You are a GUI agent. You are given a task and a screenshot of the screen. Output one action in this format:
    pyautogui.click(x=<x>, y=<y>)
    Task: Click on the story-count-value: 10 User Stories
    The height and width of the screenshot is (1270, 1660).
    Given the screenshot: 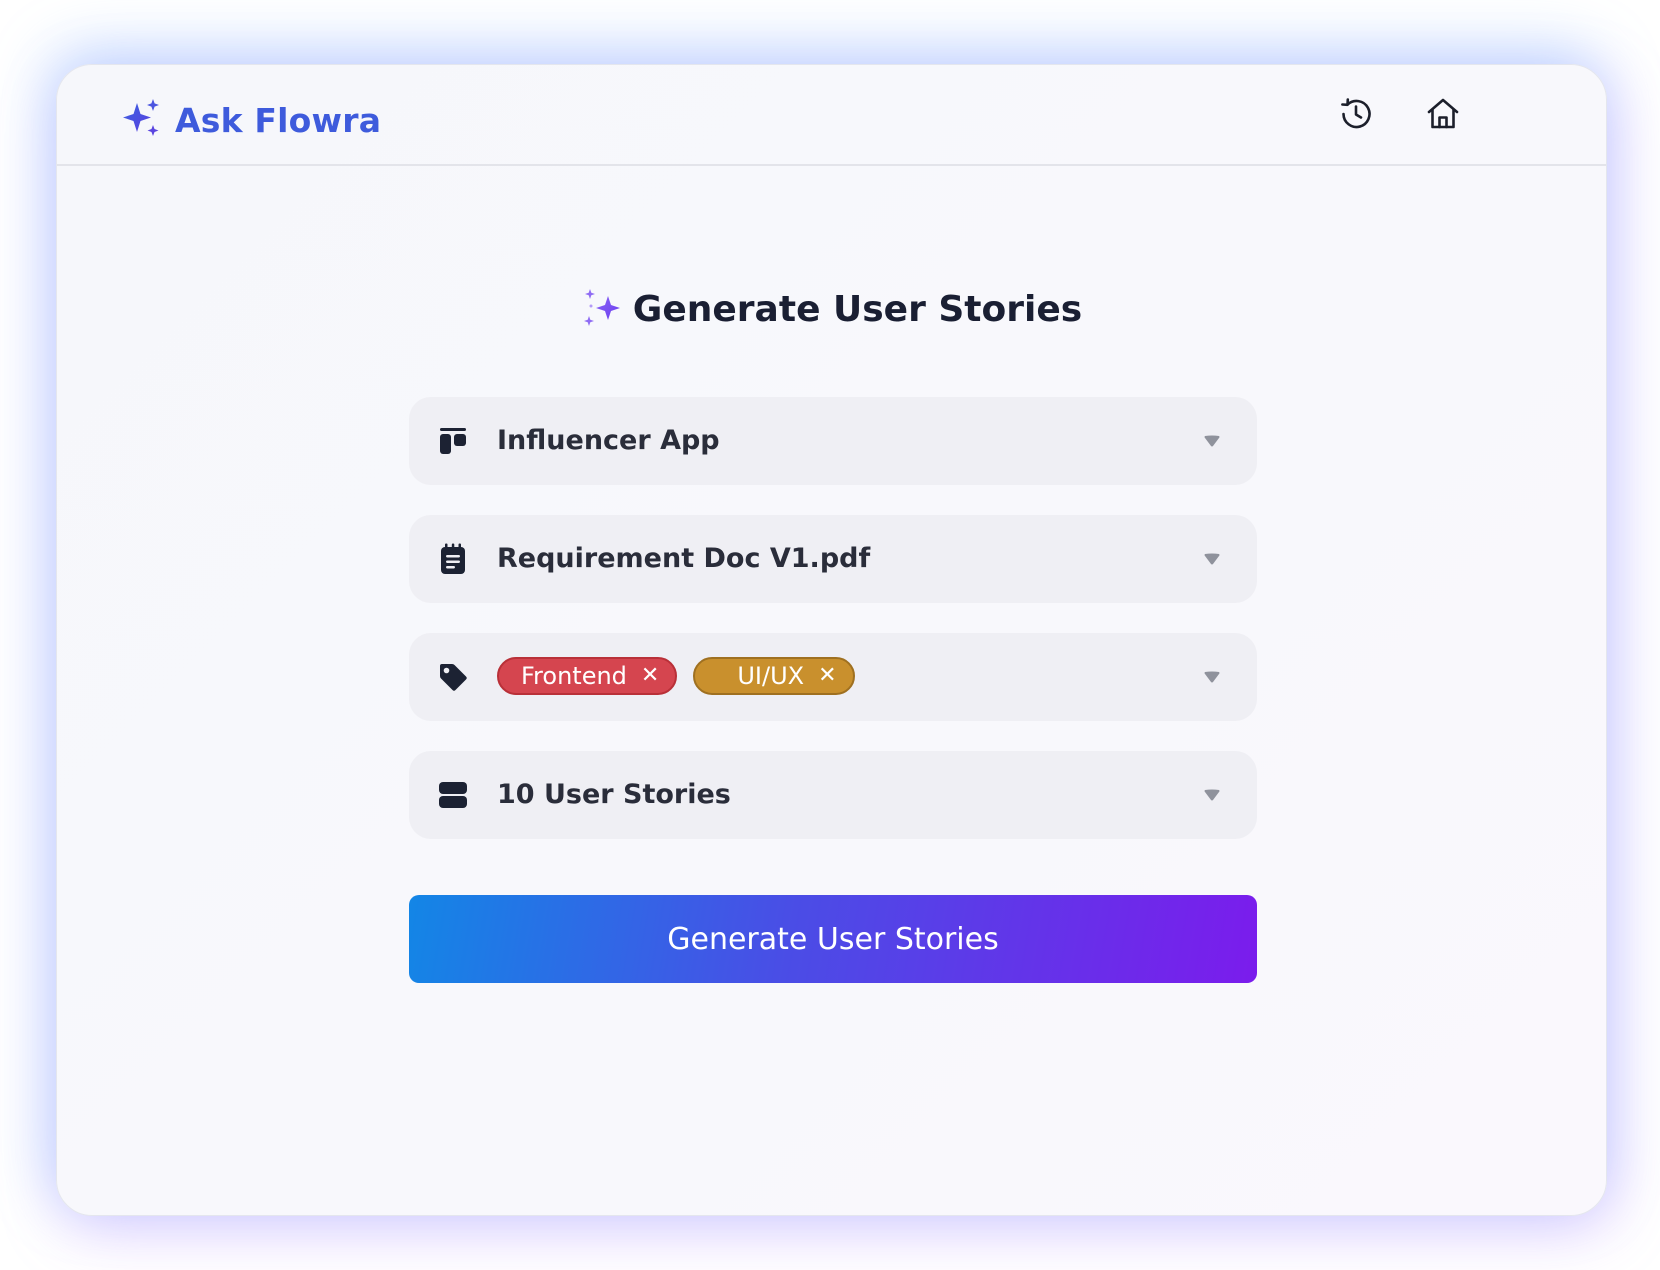 What is the action you would take?
    pyautogui.click(x=614, y=794)
    